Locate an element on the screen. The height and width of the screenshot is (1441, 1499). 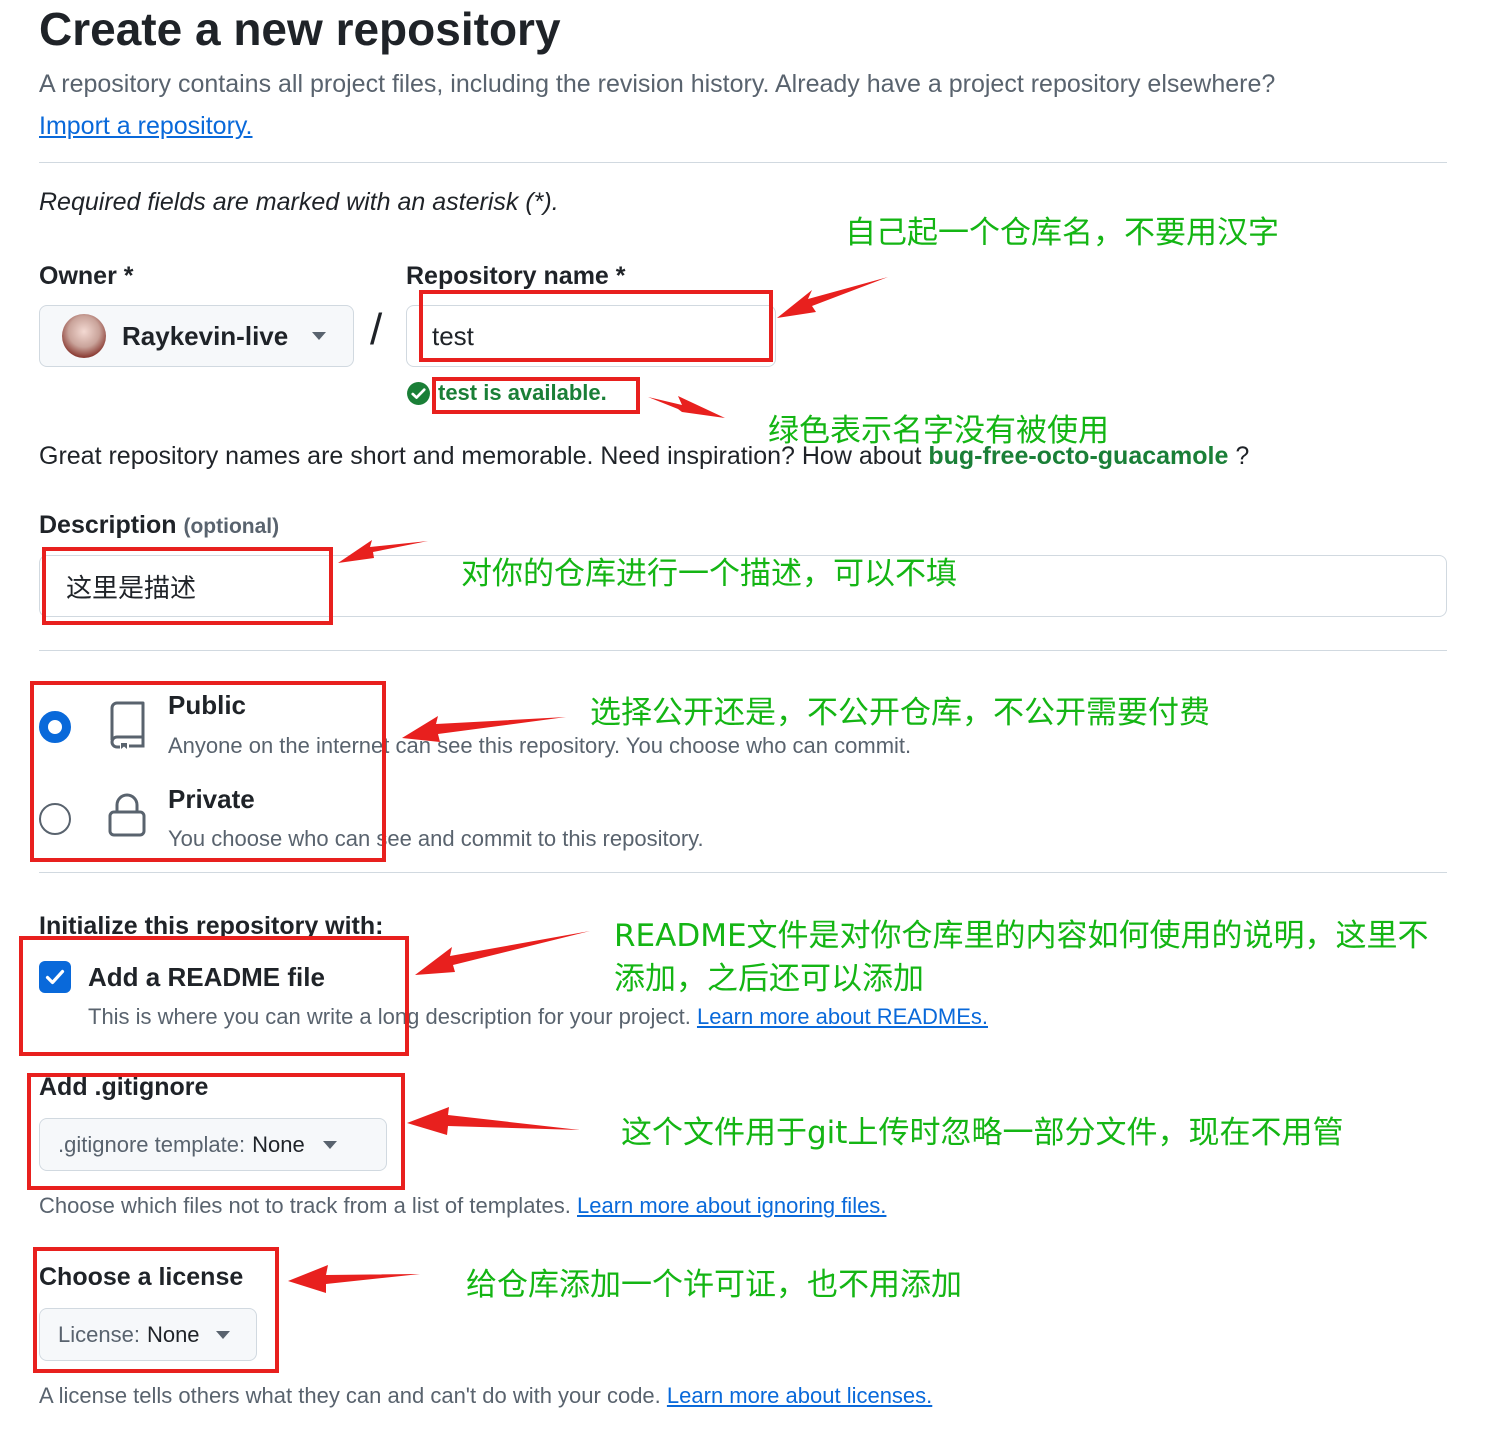
readme-learn-more-link: Learn more about READMEs. is located at coordinates (842, 1016).